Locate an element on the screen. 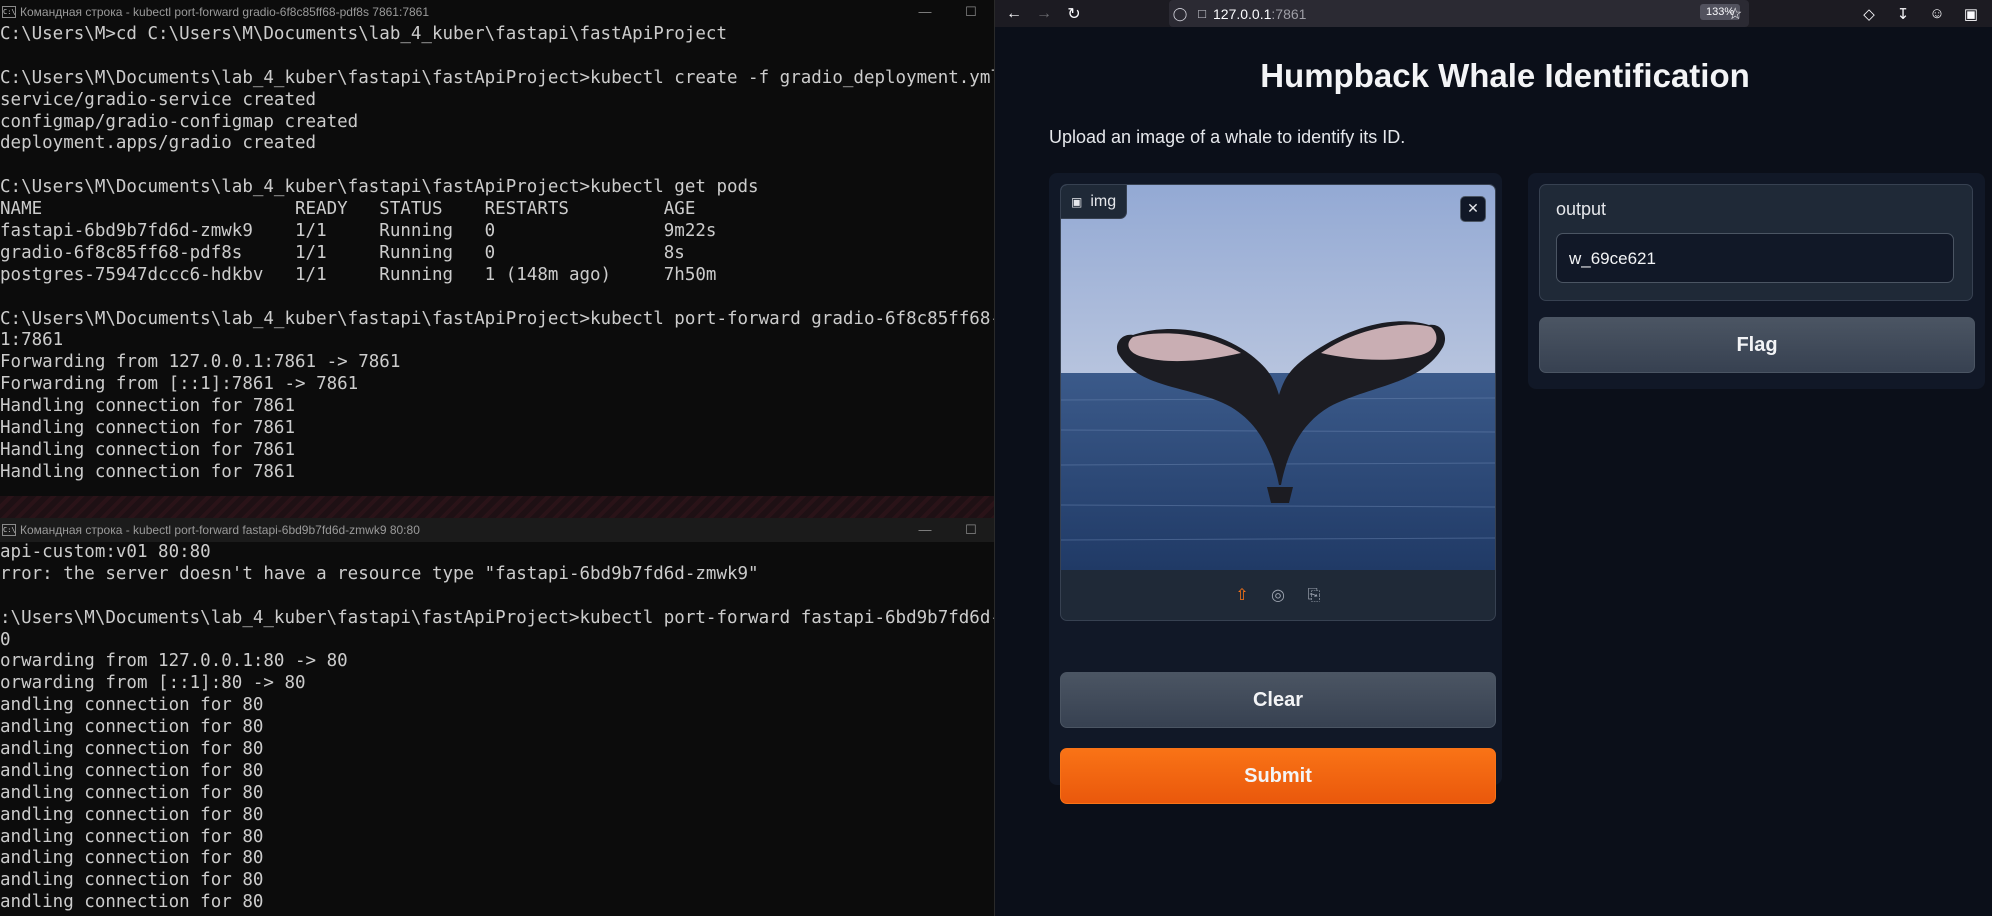  pocket-icon: ◇ is located at coordinates (1869, 14).